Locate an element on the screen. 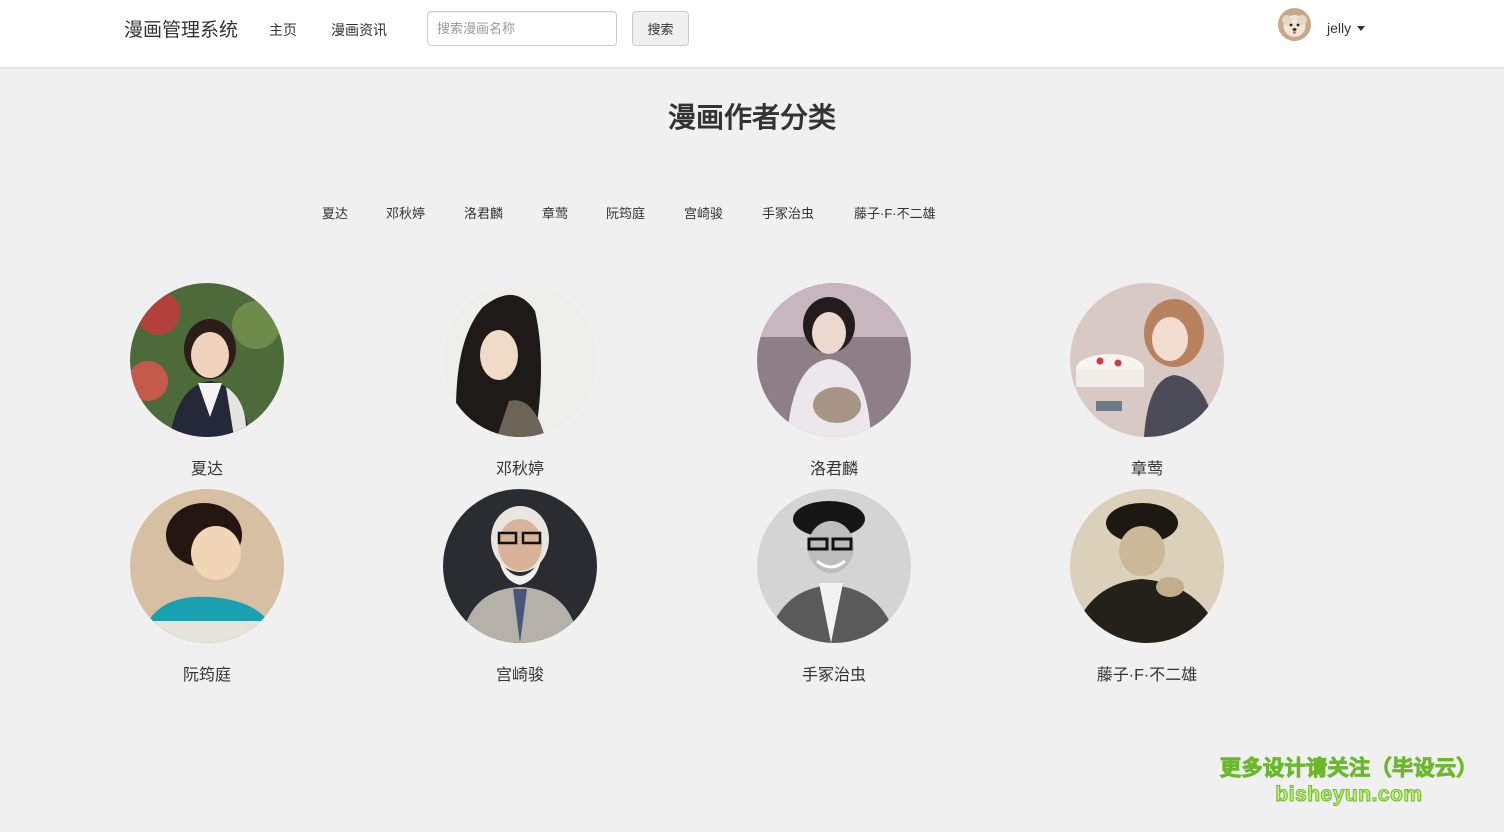 The height and width of the screenshot is (832, 1504). category-link-ruanyunting: 阮筠庭 is located at coordinates (625, 212).